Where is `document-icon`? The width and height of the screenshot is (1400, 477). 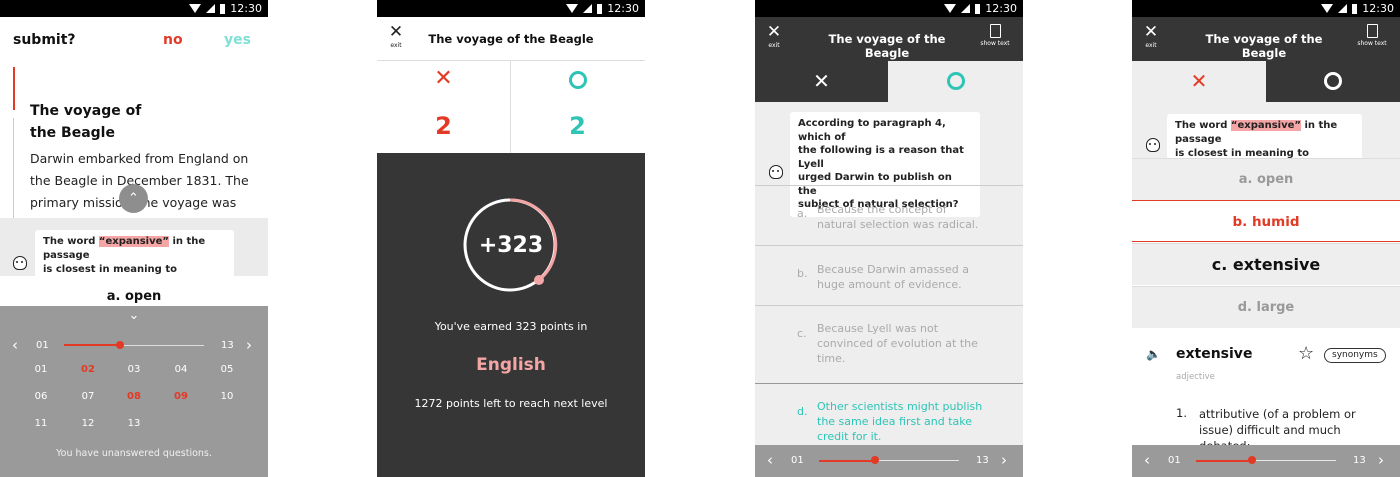
document-icon is located at coordinates (995, 31).